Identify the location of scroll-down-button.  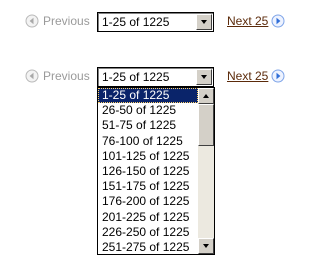
(206, 246).